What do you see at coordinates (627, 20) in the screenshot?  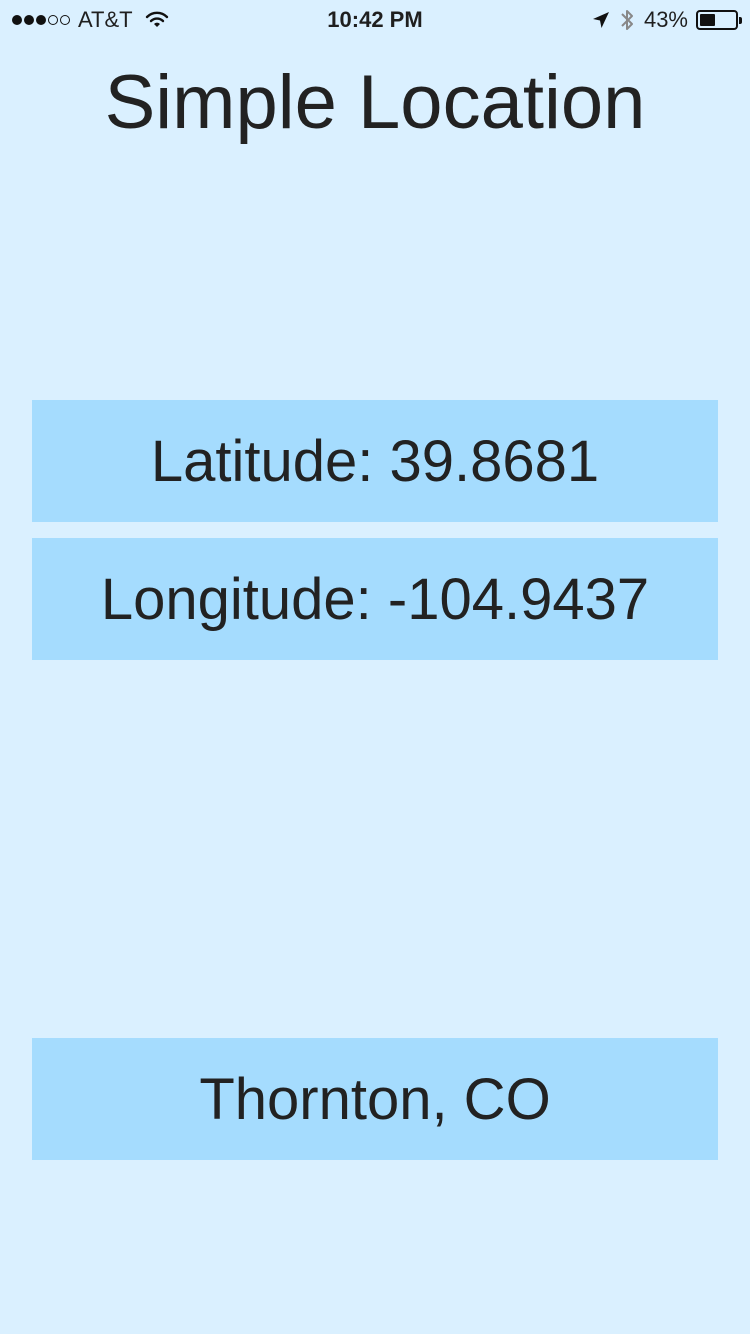 I see `bluetooth-icon` at bounding box center [627, 20].